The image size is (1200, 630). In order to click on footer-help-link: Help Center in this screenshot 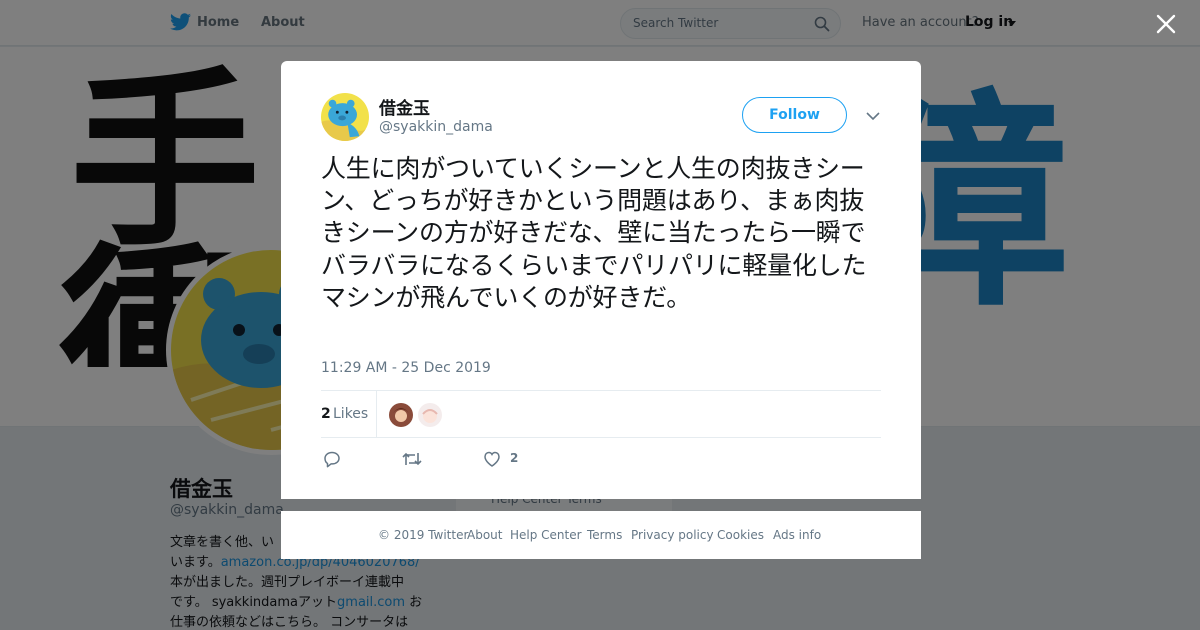, I will do `click(546, 535)`.